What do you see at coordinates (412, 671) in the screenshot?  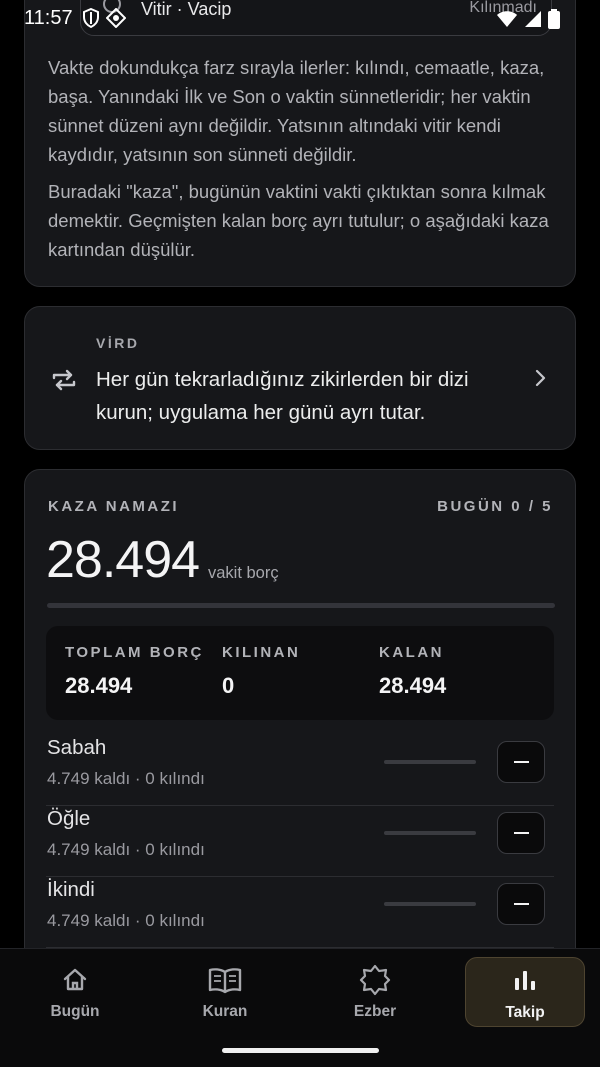 I see `summary-remaining: KALAN 28.494` at bounding box center [412, 671].